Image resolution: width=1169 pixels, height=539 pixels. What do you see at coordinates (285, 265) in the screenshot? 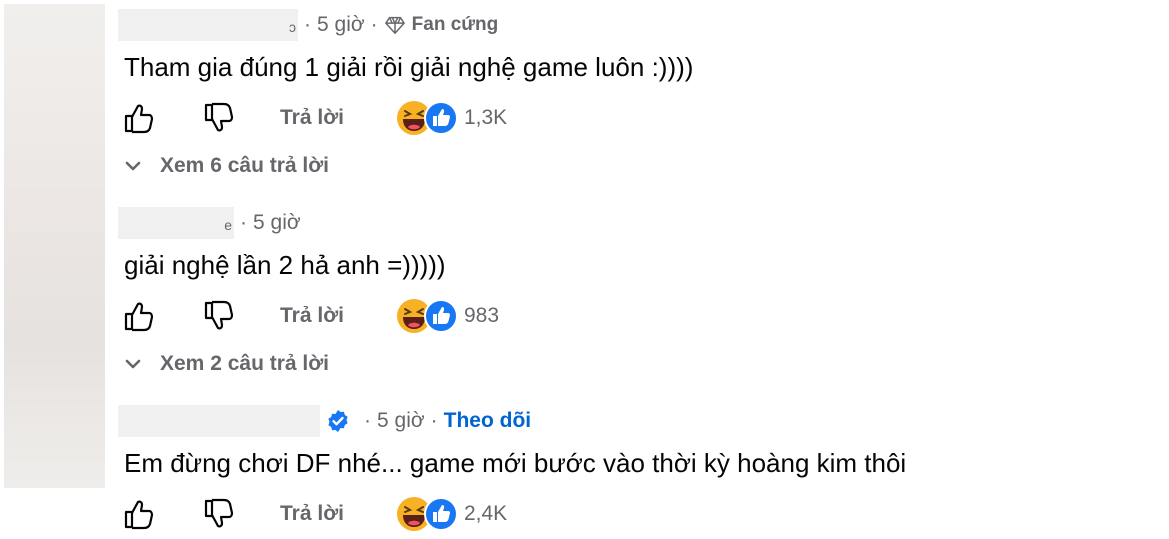
I see `comment-text: giải nghệ lần 2 hả anh =)))))` at bounding box center [285, 265].